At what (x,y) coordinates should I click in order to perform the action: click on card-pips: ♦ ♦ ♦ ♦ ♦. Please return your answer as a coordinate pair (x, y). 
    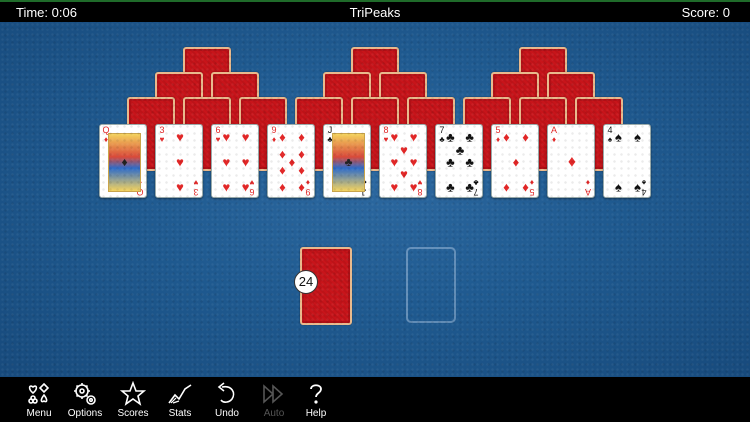
    Looking at the image, I should click on (516, 162).